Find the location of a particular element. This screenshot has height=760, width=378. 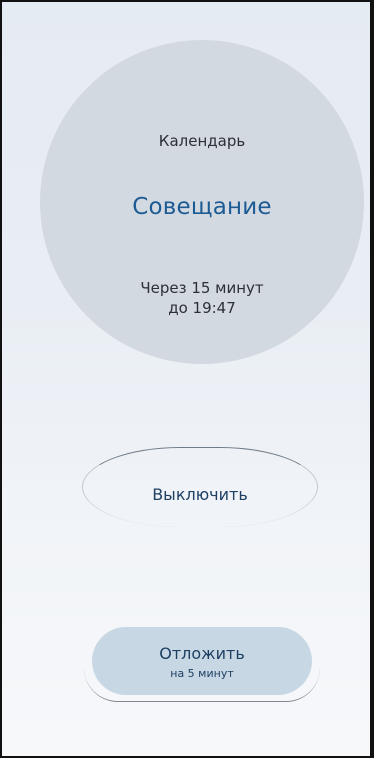

snooze-button: Отложить на 5 минут is located at coordinates (202, 661).